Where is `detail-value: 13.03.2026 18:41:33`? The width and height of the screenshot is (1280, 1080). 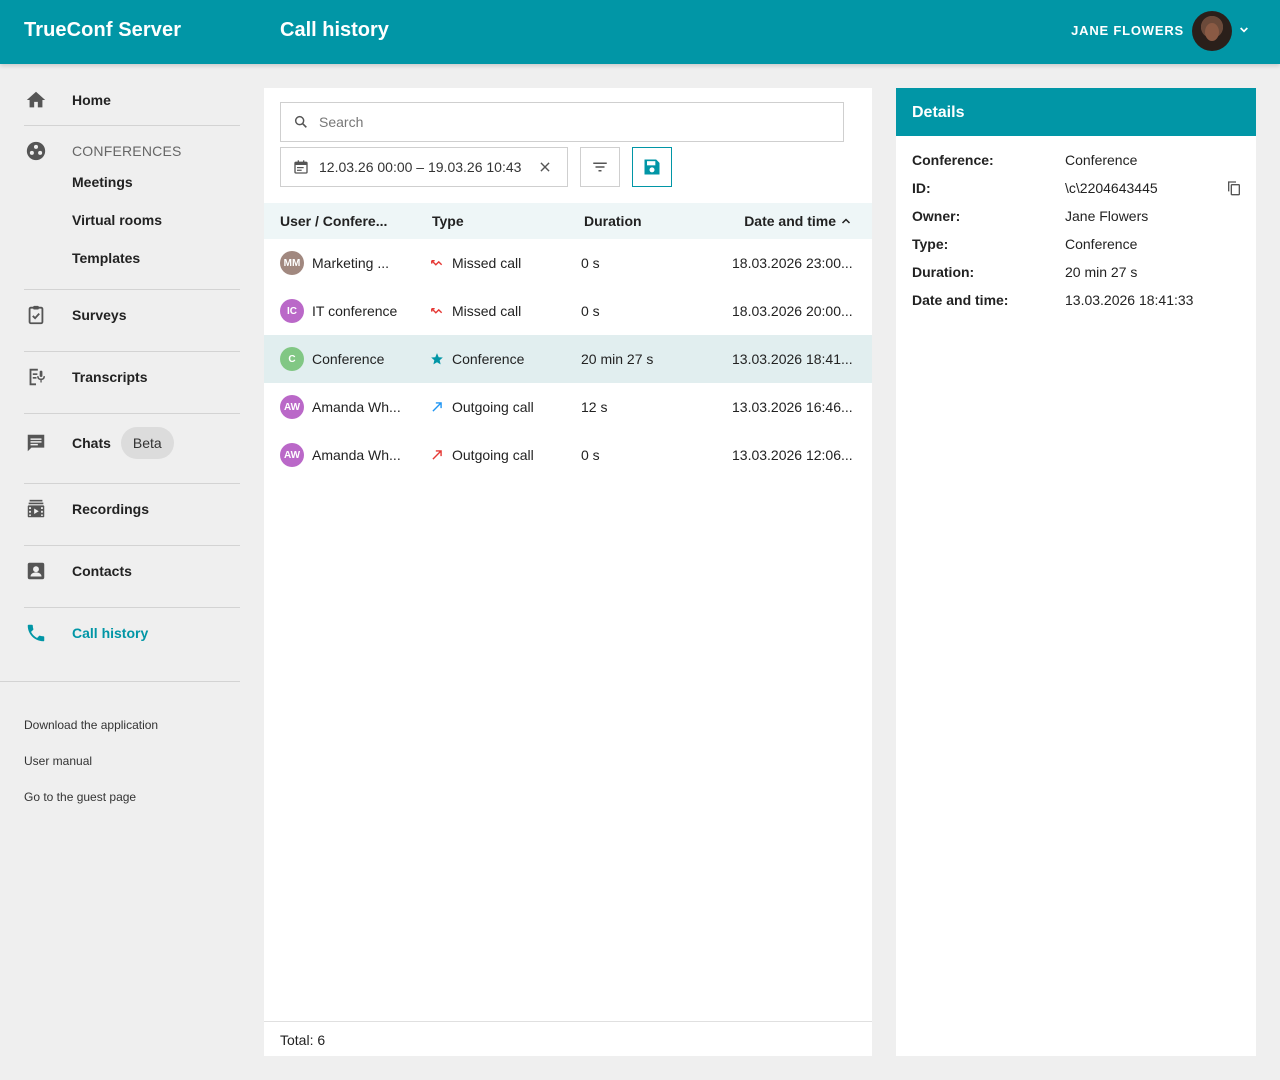 detail-value: 13.03.2026 18:41:33 is located at coordinates (1129, 300).